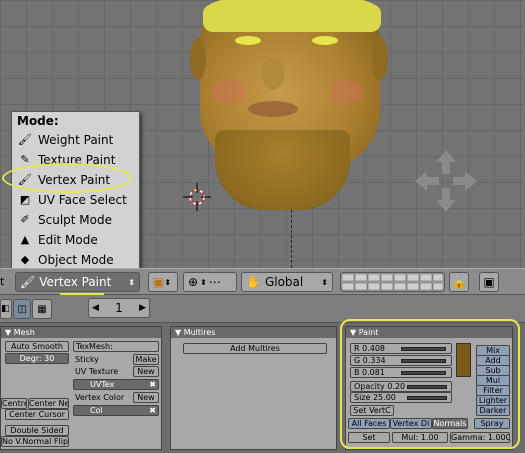 This screenshot has width=525, height=453. I want to click on shading-context-button: ▦, so click(42, 309).